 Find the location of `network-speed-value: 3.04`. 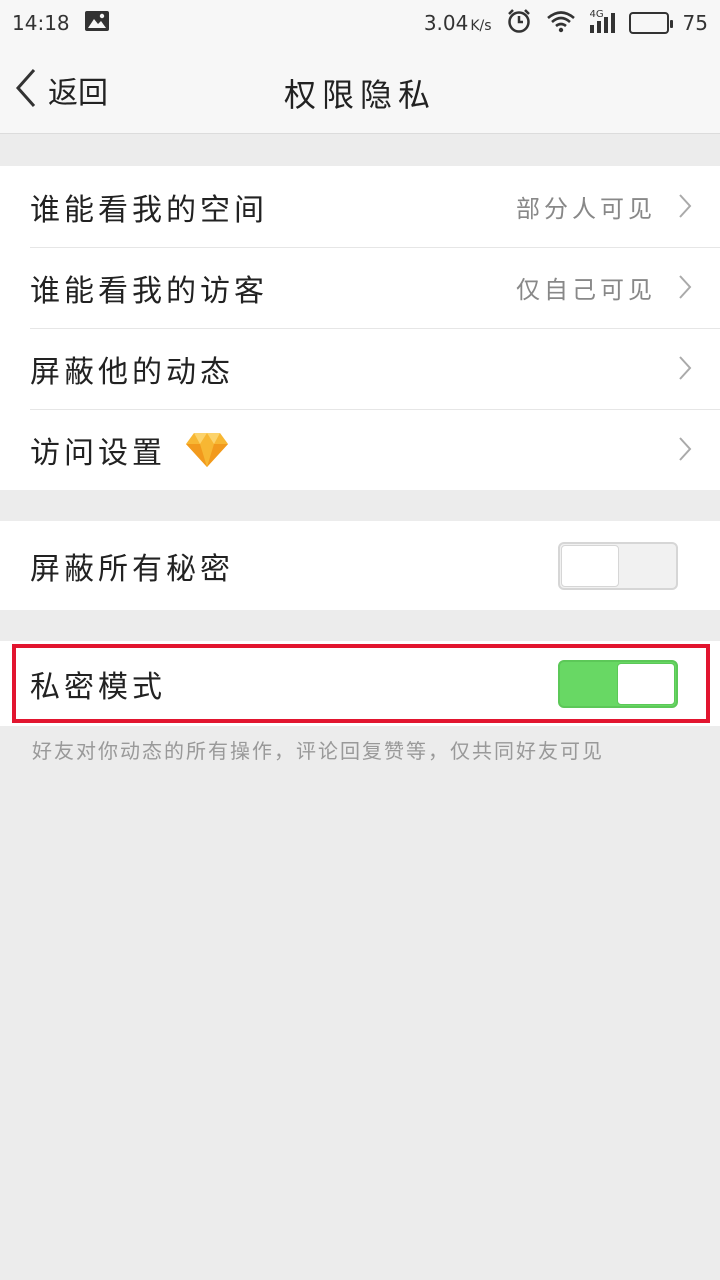

network-speed-value: 3.04 is located at coordinates (446, 23).